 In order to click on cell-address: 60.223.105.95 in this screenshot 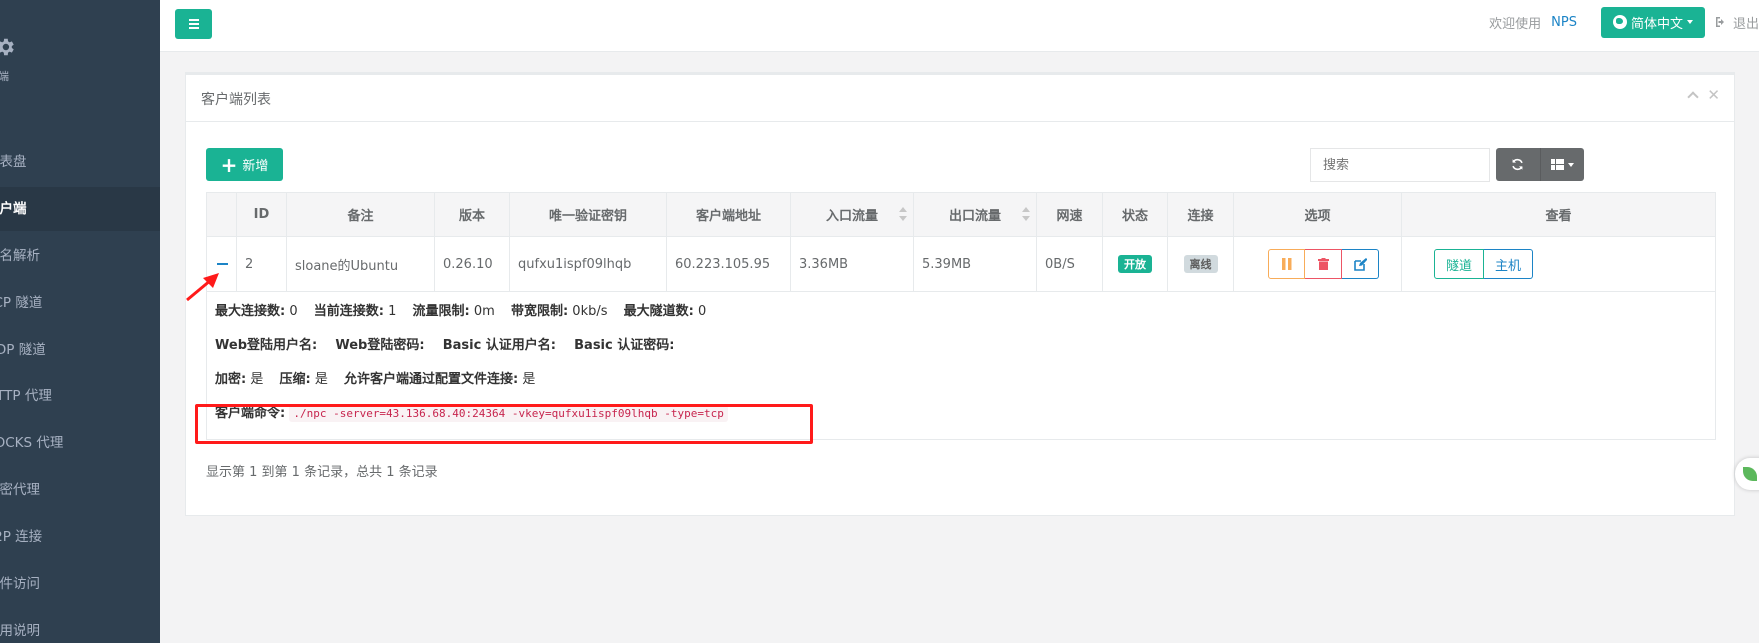, I will do `click(728, 264)`.